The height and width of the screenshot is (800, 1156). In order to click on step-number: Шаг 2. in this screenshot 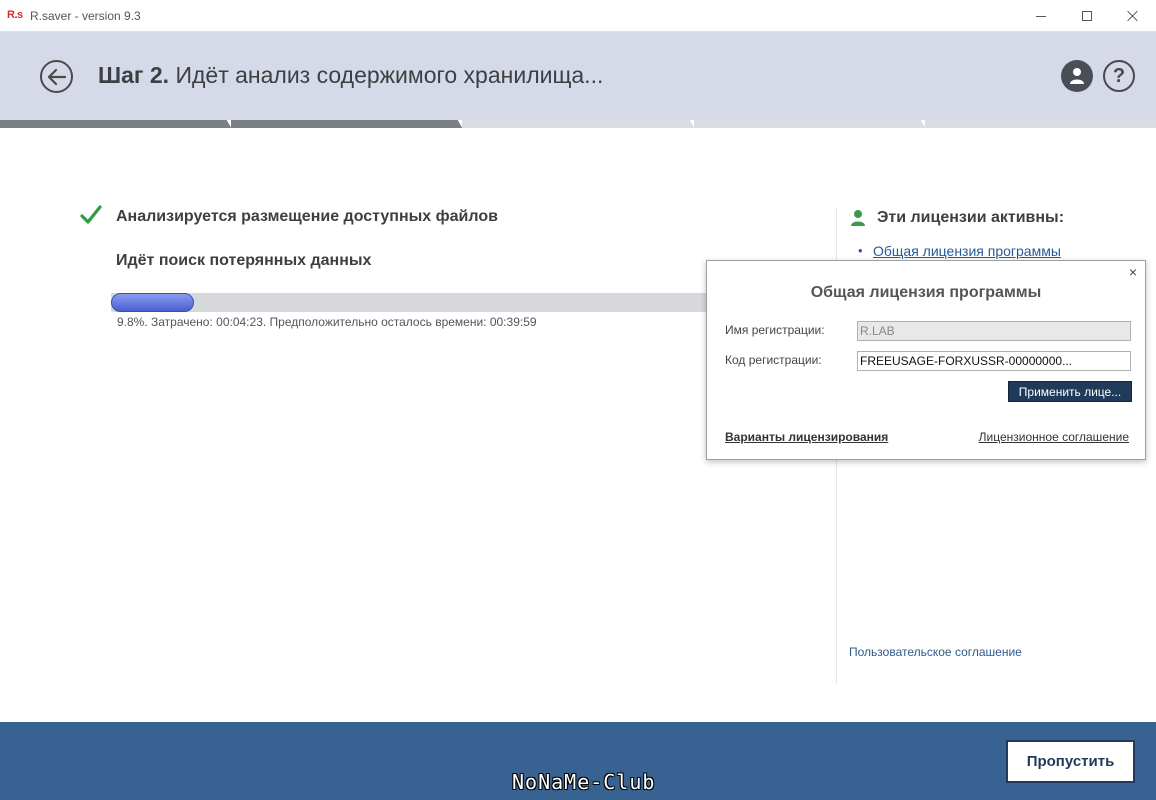, I will do `click(134, 75)`.